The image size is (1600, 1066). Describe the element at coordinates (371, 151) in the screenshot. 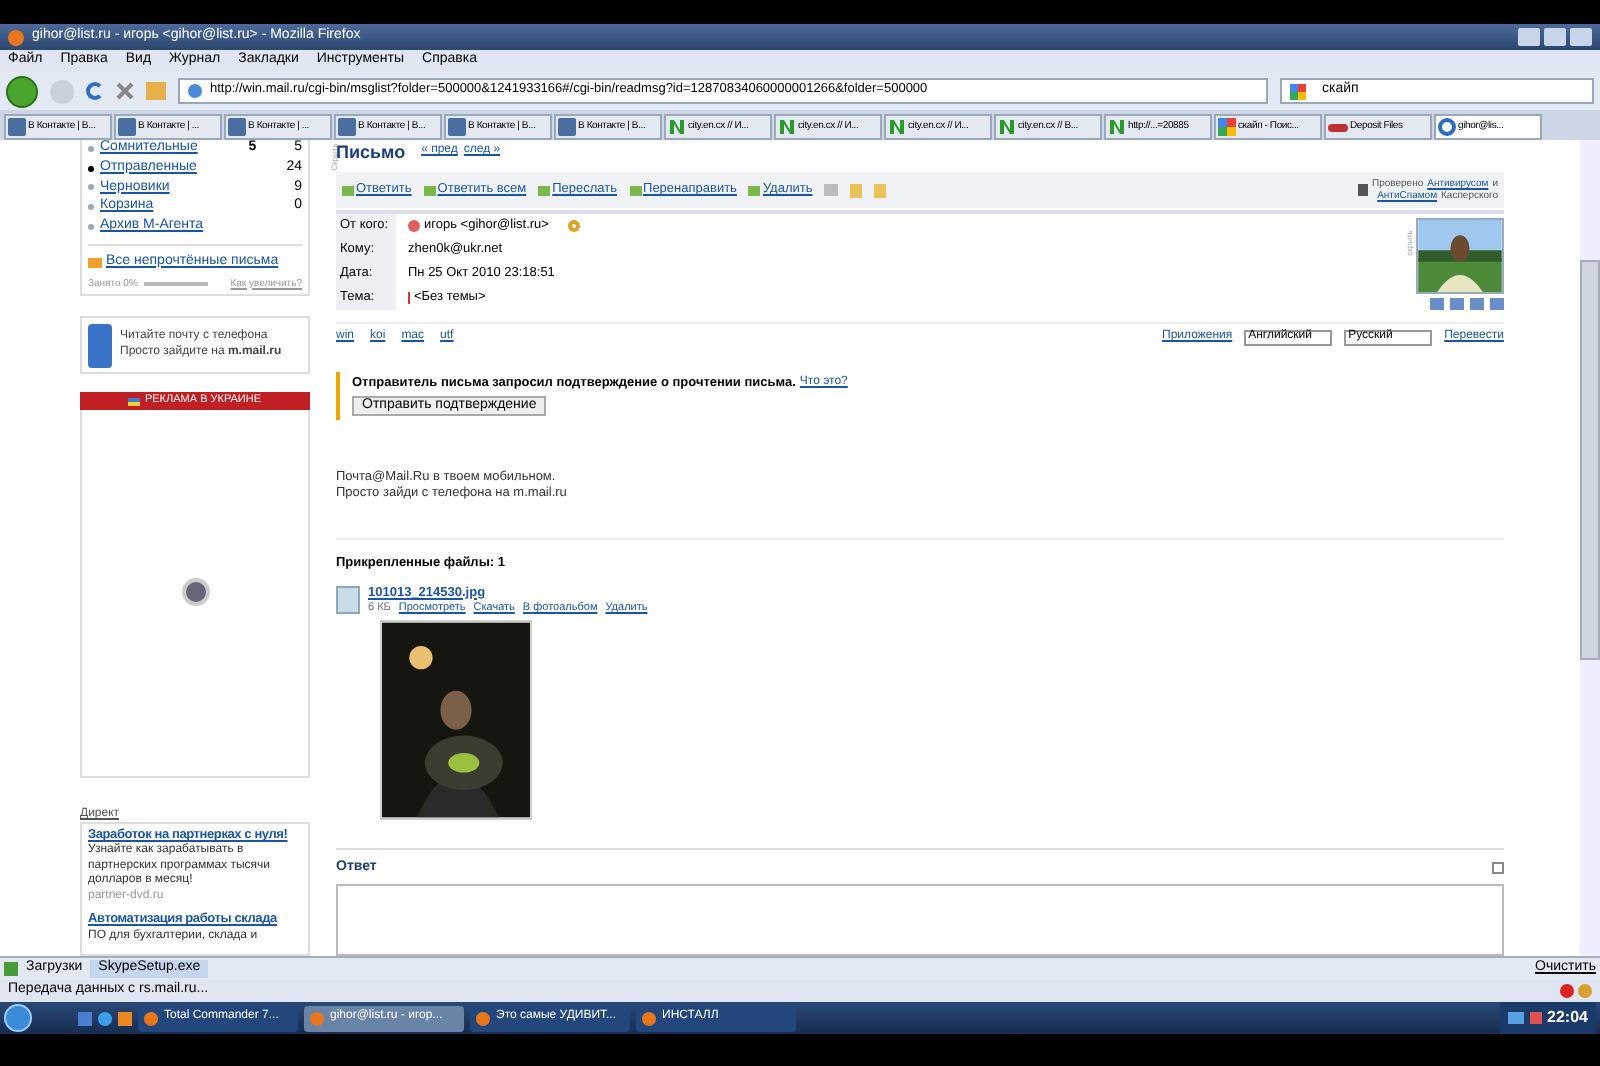

I see `page-title: Письмо` at that location.